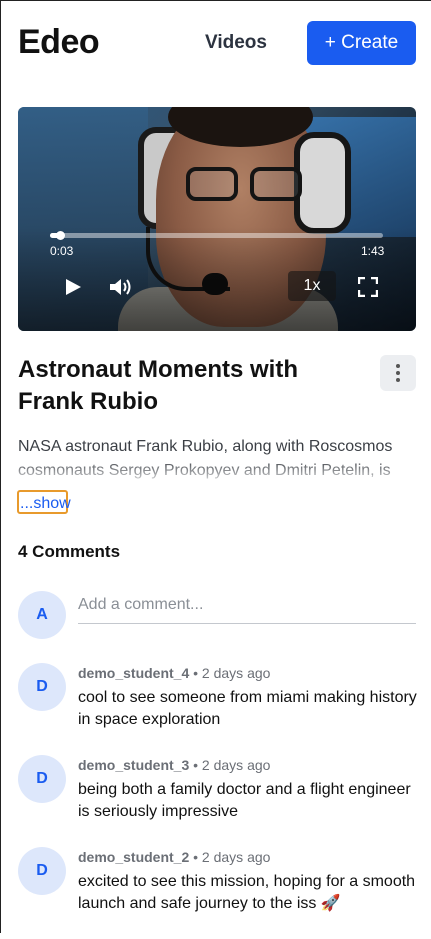 The width and height of the screenshot is (431, 939). Describe the element at coordinates (216, 235) in the screenshot. I see `progress-bar` at that location.